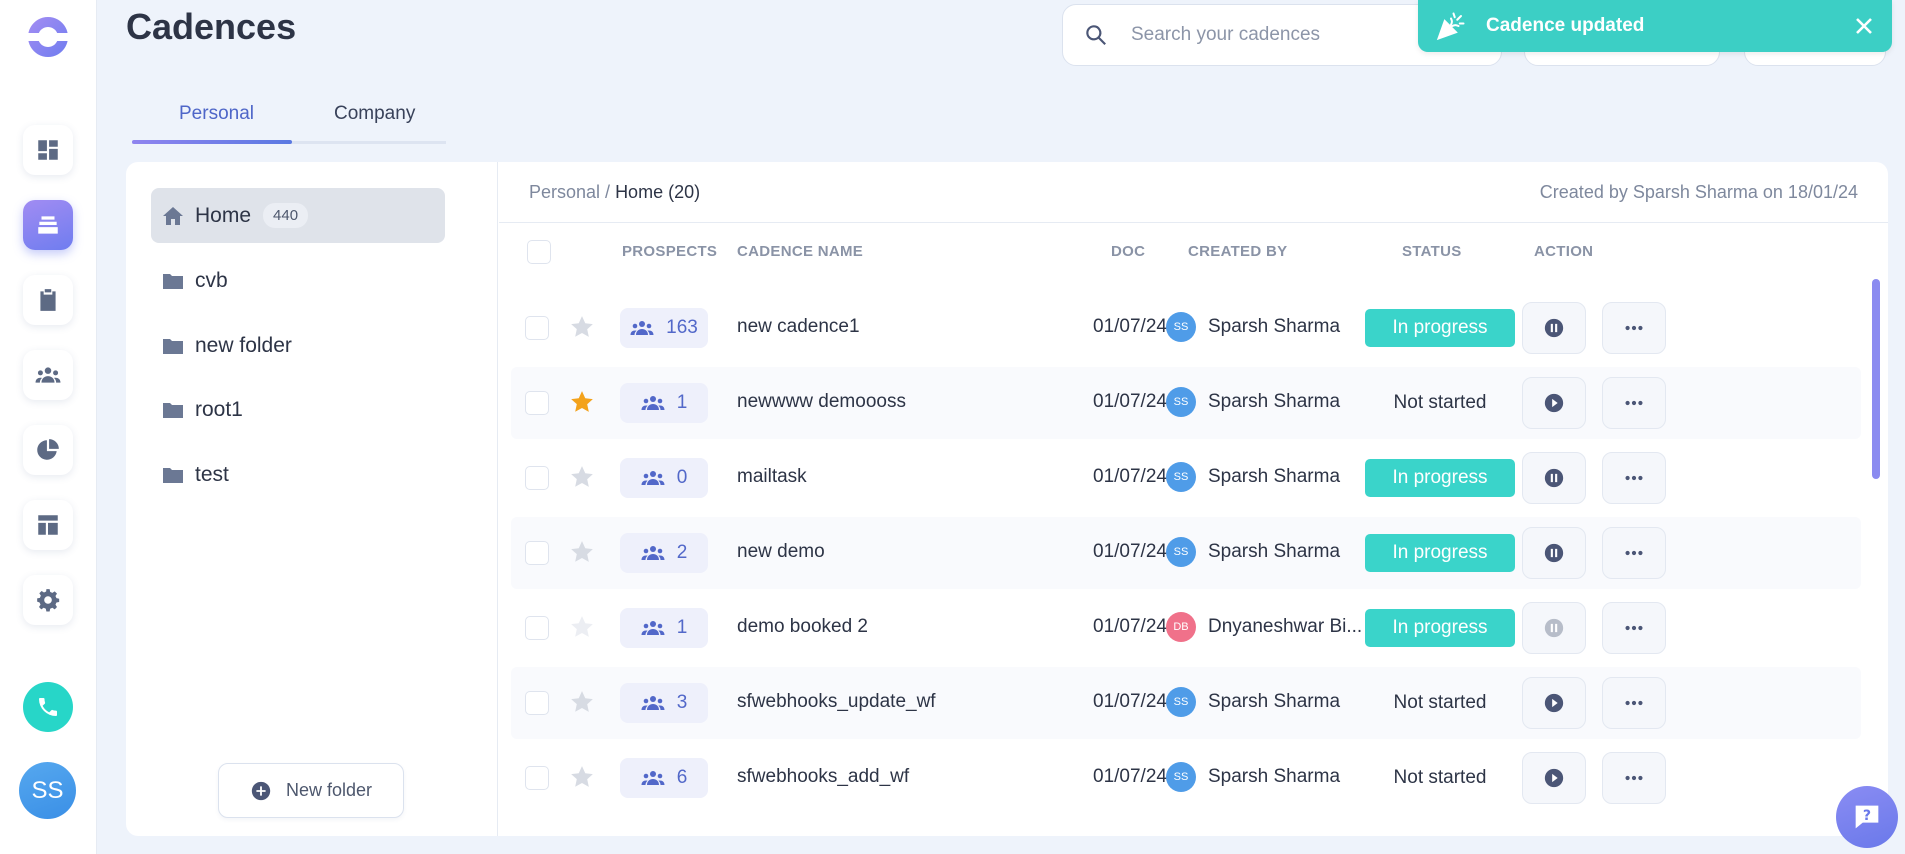  I want to click on user-avatar: SS, so click(47, 790).